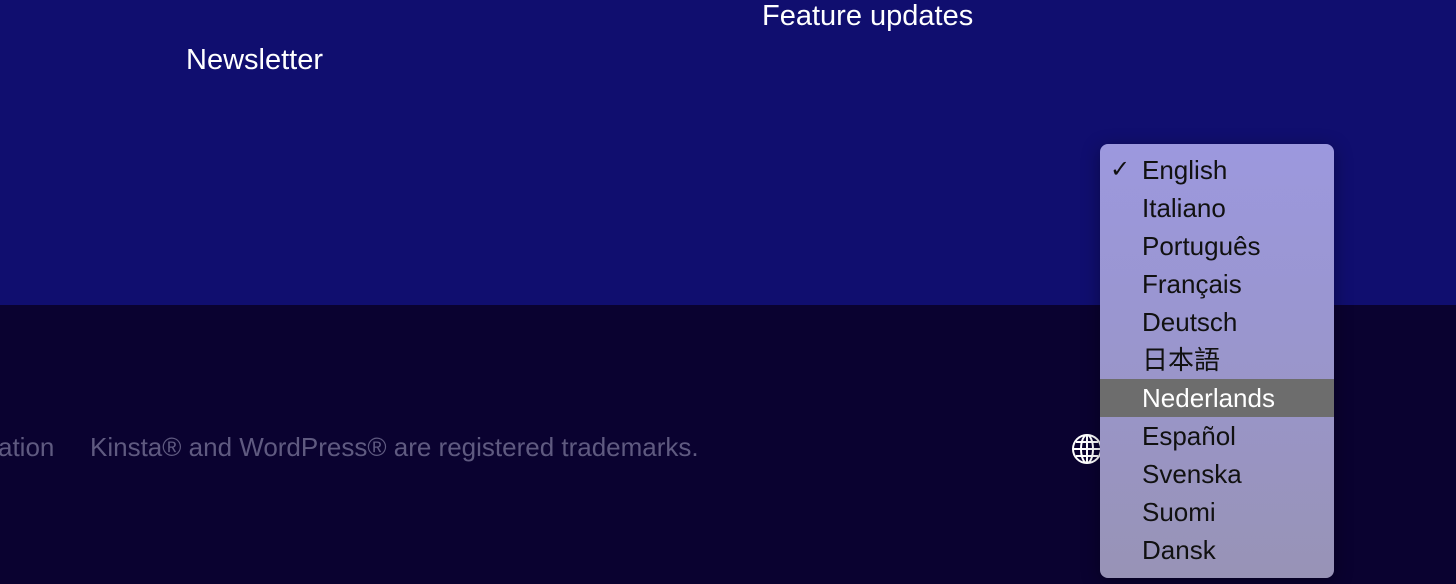 Image resolution: width=1456 pixels, height=584 pixels. What do you see at coordinates (1190, 322) in the screenshot?
I see `language-option-label: Deutsch` at bounding box center [1190, 322].